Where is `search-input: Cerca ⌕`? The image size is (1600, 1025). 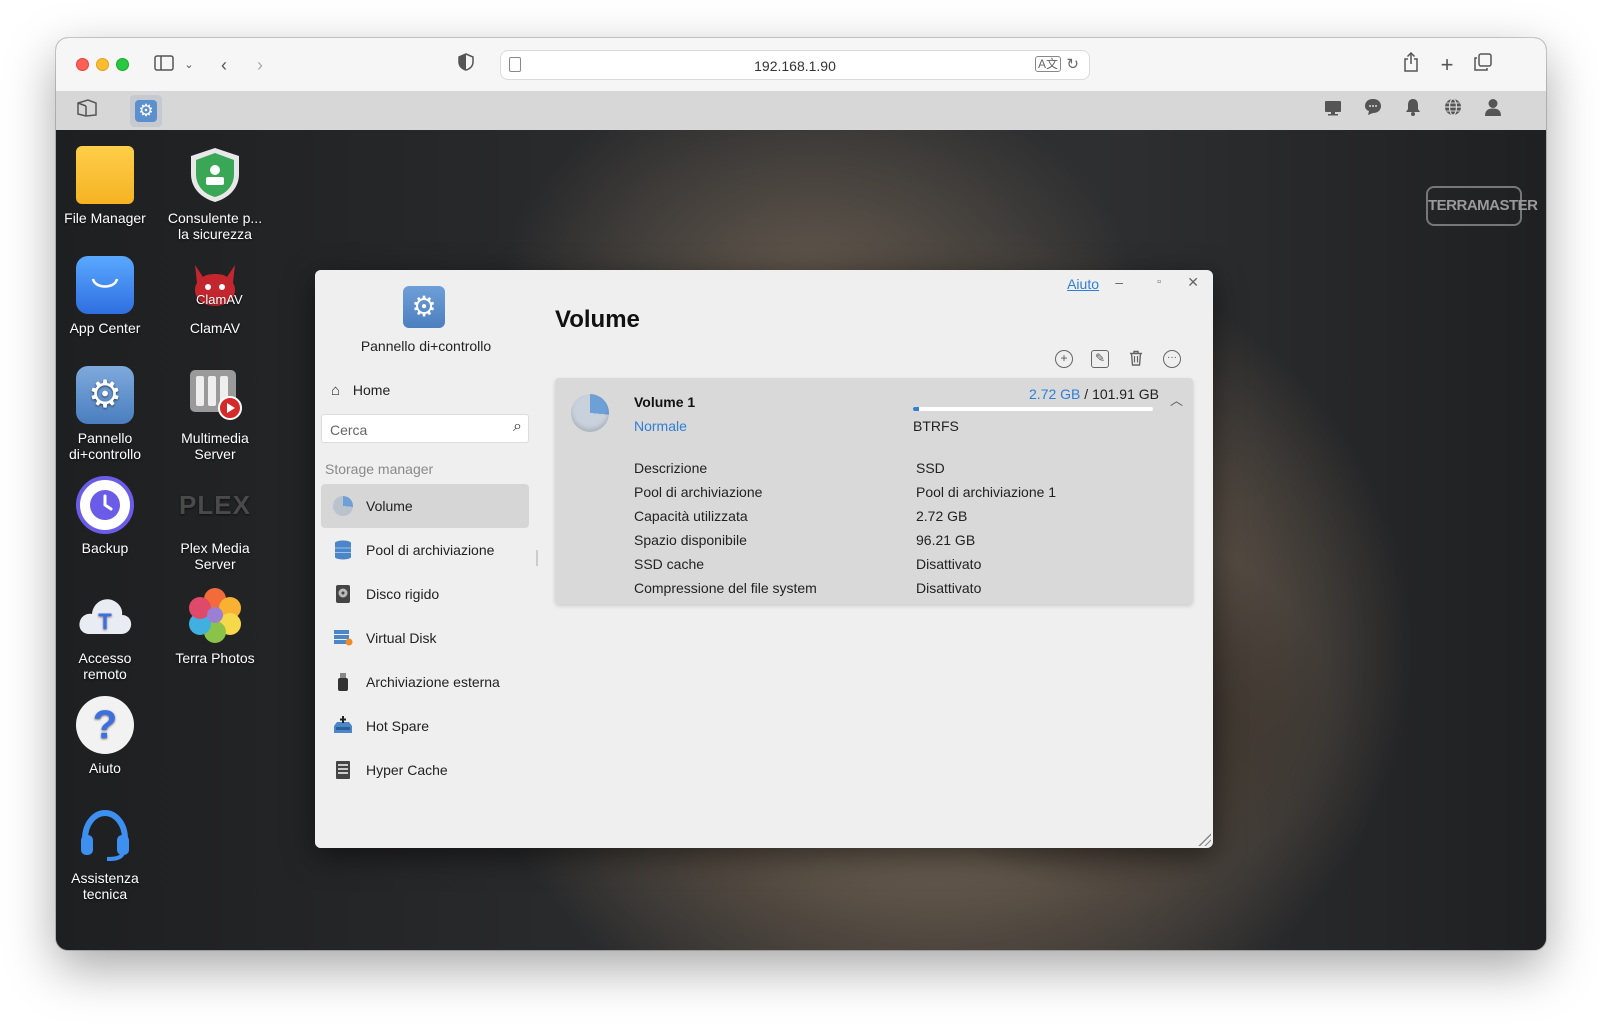 search-input: Cerca ⌕ is located at coordinates (425, 428).